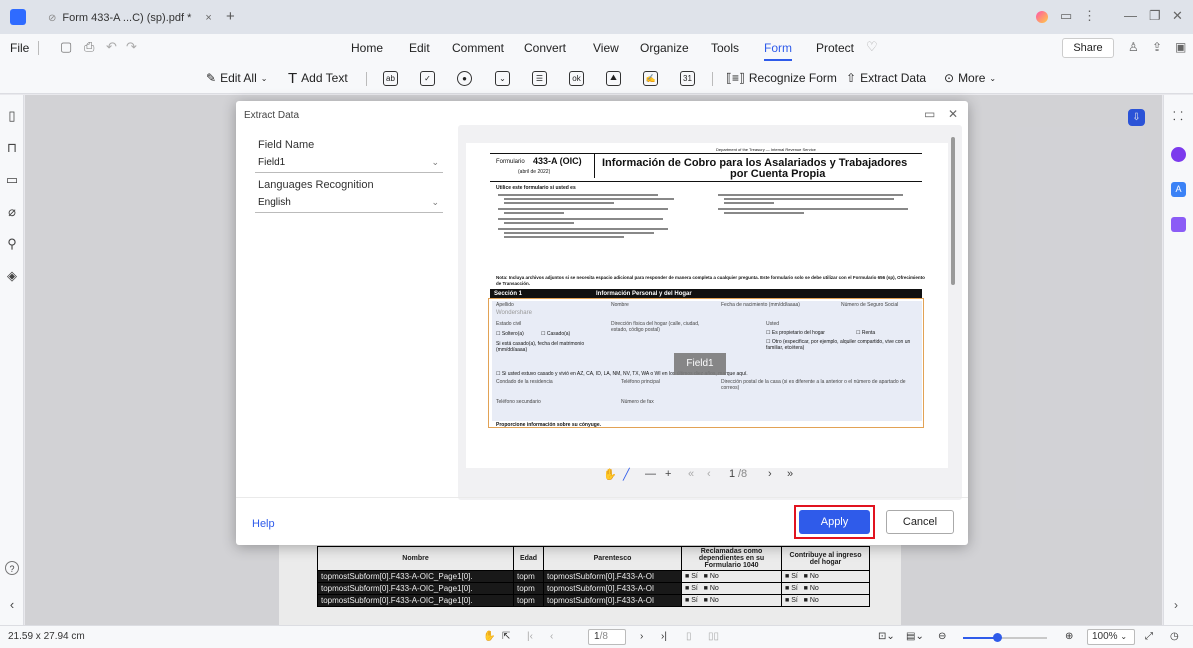  I want to click on menu-view: View, so click(606, 48).